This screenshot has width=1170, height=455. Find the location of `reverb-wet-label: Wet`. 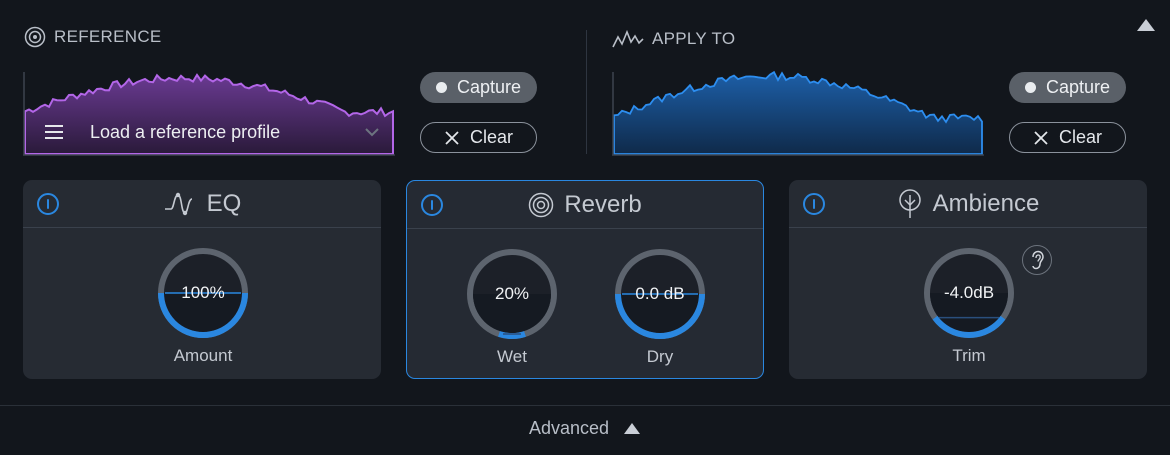

reverb-wet-label: Wet is located at coordinates (512, 356).